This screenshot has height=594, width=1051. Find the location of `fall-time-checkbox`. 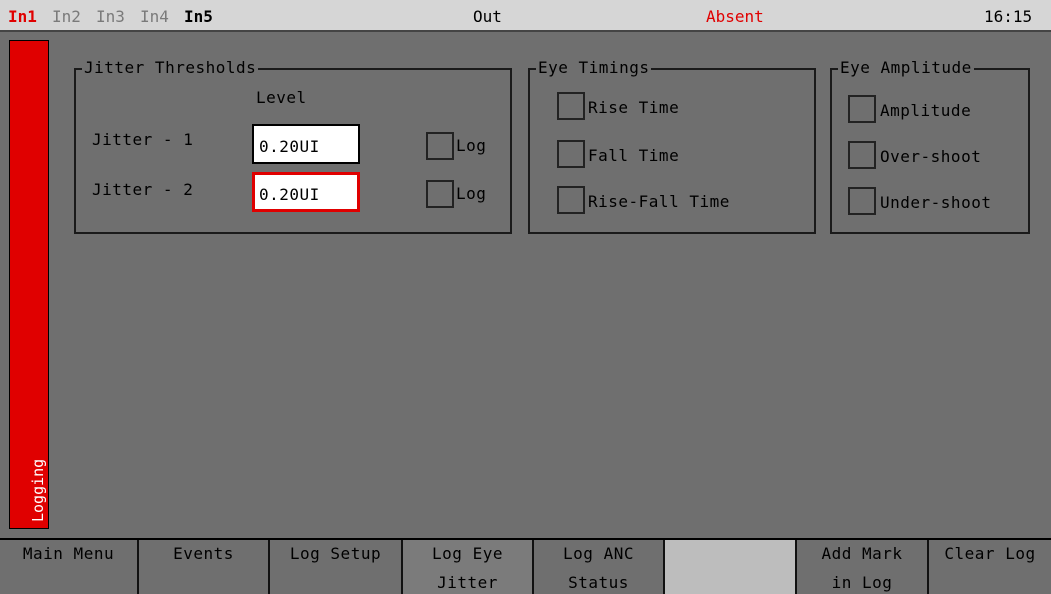

fall-time-checkbox is located at coordinates (571, 154).